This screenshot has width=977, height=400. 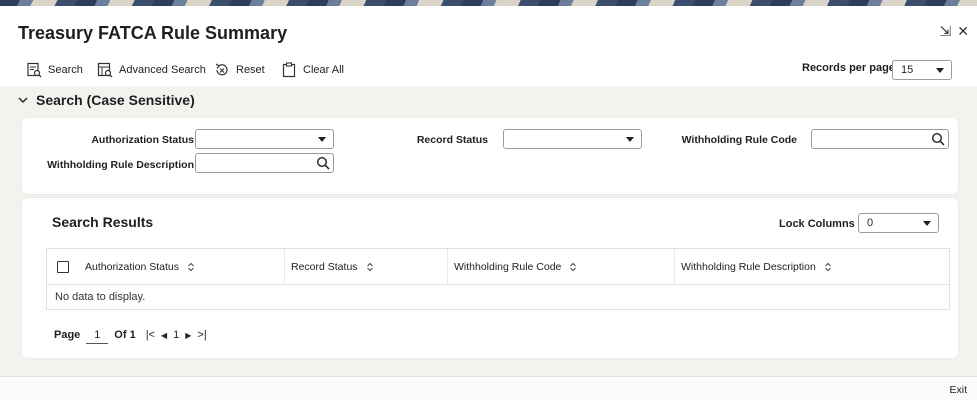 What do you see at coordinates (264, 163) in the screenshot?
I see `withholding-rule-description-input` at bounding box center [264, 163].